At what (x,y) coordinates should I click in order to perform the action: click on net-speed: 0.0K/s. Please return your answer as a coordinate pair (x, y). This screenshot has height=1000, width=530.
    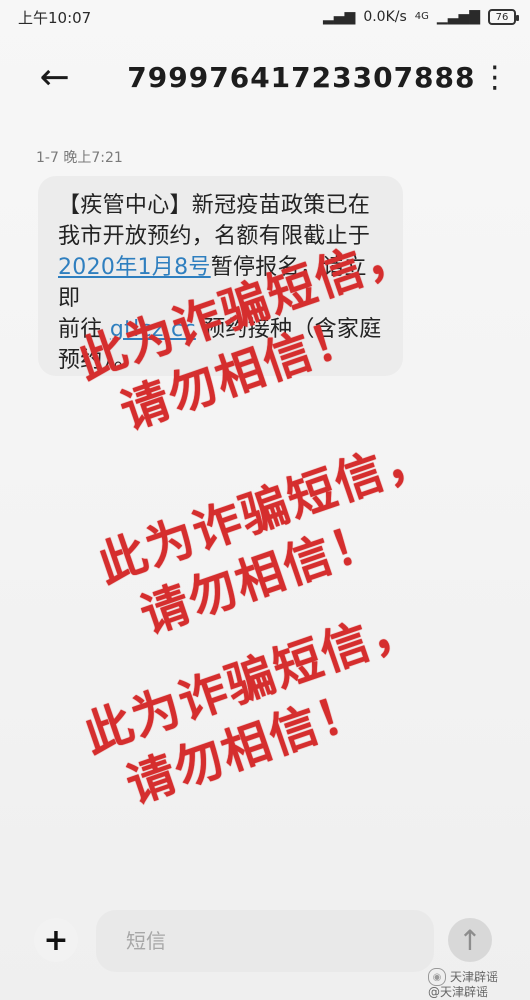
    Looking at the image, I should click on (385, 17).